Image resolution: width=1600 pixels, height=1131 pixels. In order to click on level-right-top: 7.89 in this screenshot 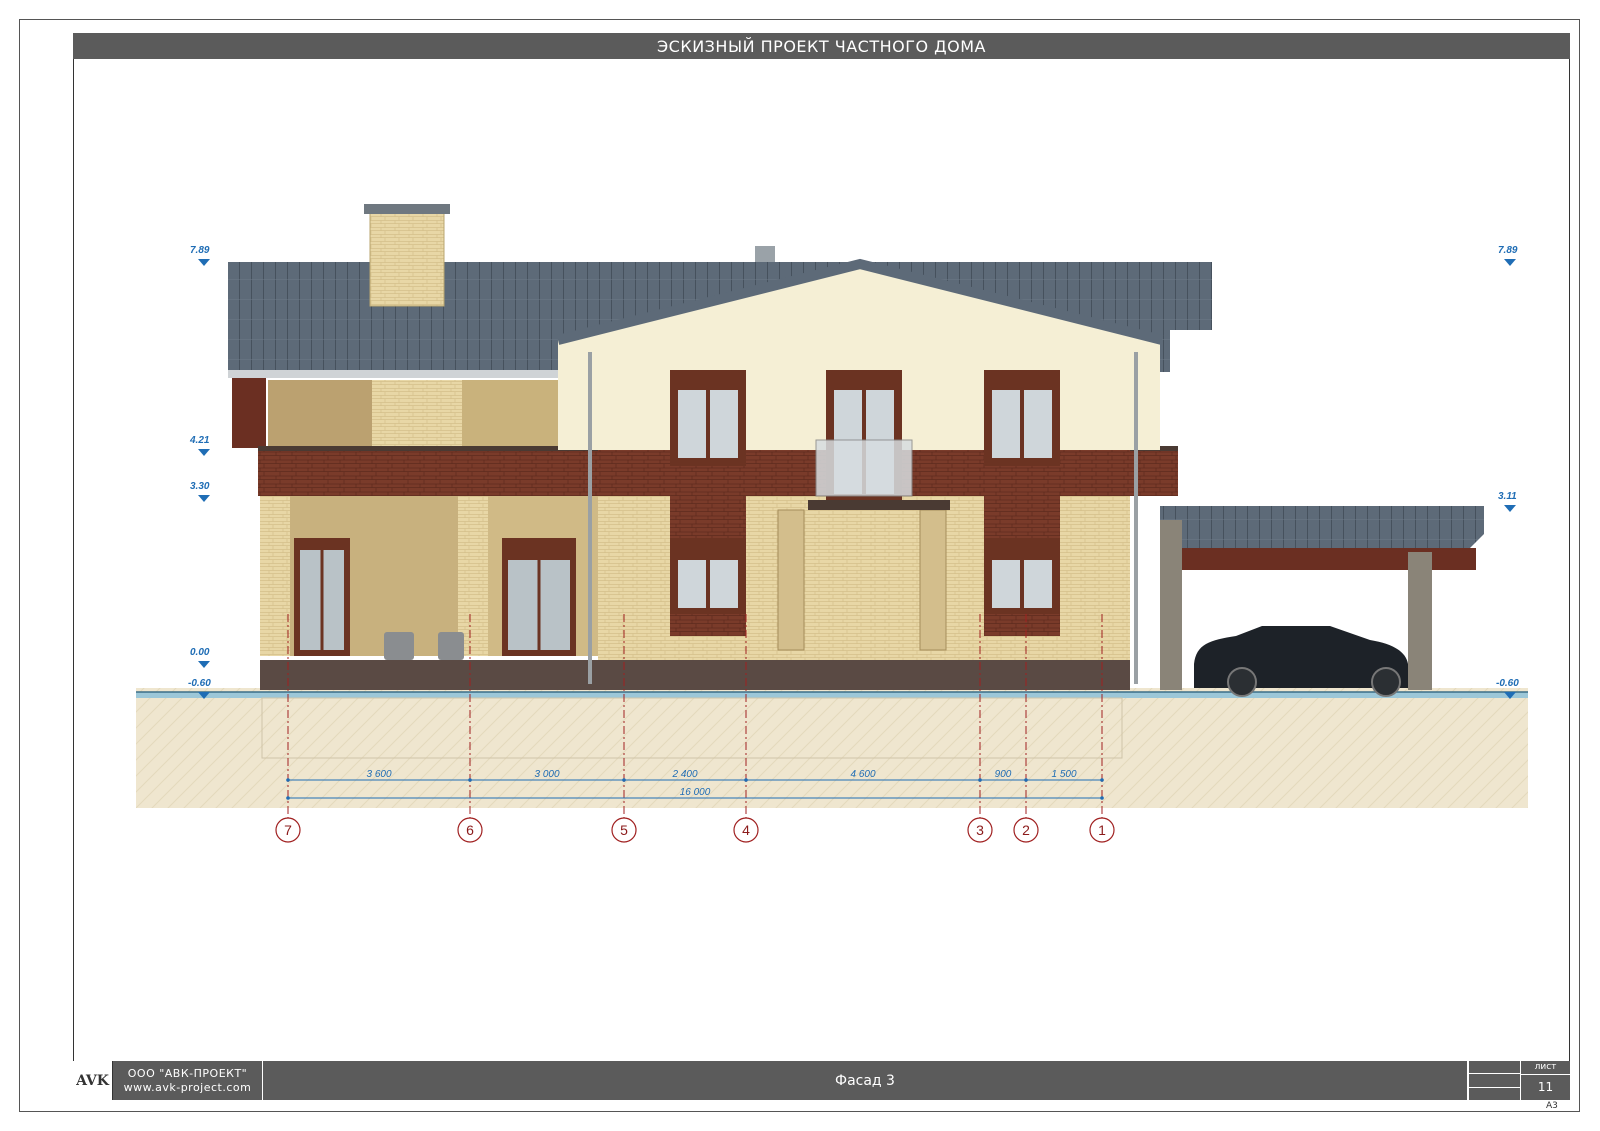, I will do `click(1508, 250)`.